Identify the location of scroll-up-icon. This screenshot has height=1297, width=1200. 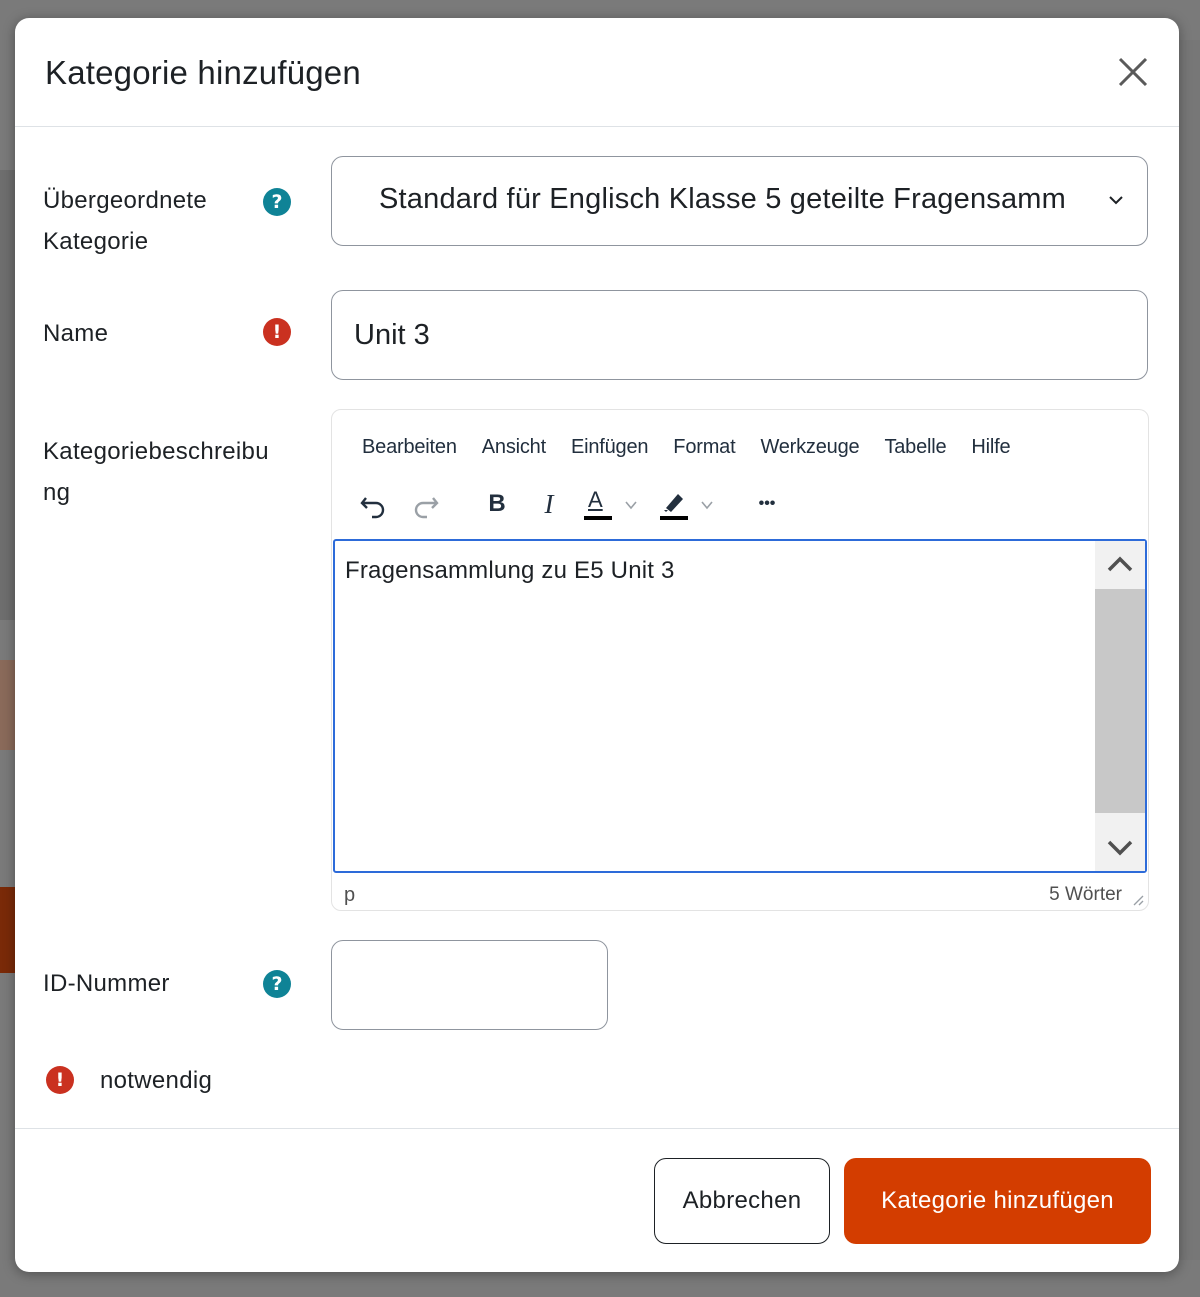
(1120, 565).